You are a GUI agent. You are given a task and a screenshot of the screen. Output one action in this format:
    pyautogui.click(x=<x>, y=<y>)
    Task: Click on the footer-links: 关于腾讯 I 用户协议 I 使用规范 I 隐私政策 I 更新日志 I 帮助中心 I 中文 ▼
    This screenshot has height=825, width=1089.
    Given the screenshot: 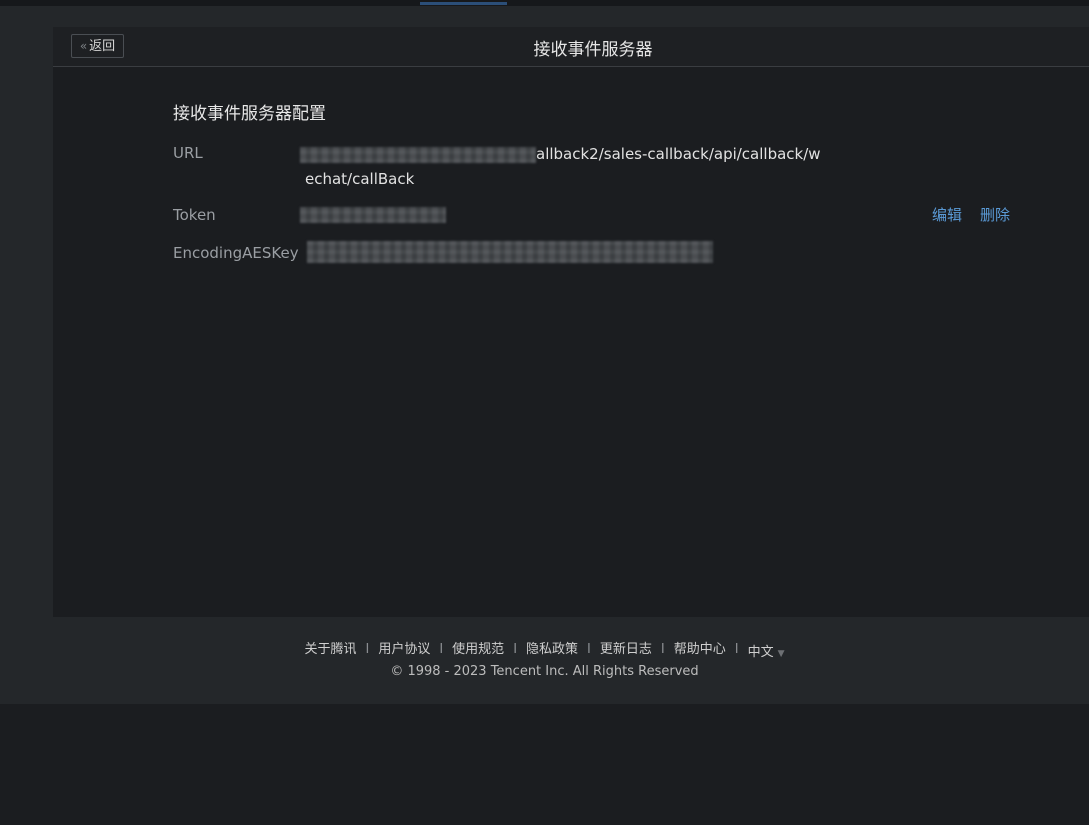 What is the action you would take?
    pyautogui.click(x=544, y=649)
    